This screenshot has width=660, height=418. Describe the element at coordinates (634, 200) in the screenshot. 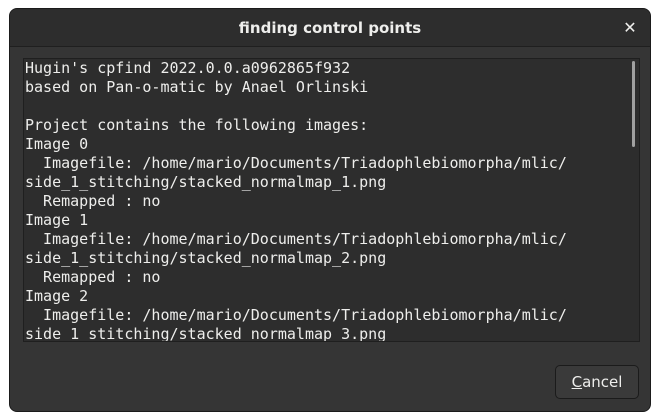

I see `log-scrollbar` at that location.